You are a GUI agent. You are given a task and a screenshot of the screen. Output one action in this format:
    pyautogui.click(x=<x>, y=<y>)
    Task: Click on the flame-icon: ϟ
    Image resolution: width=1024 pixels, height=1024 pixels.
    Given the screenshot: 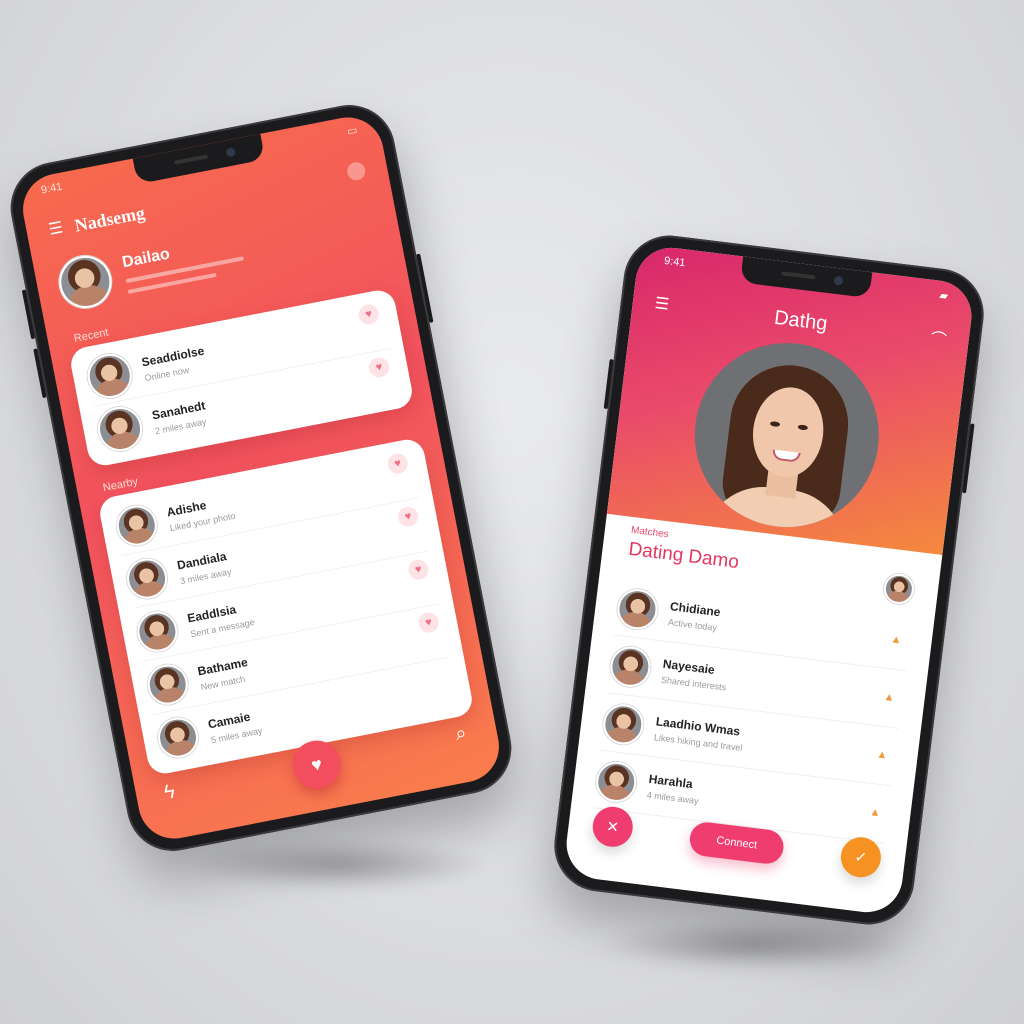 What is the action you would take?
    pyautogui.click(x=169, y=792)
    